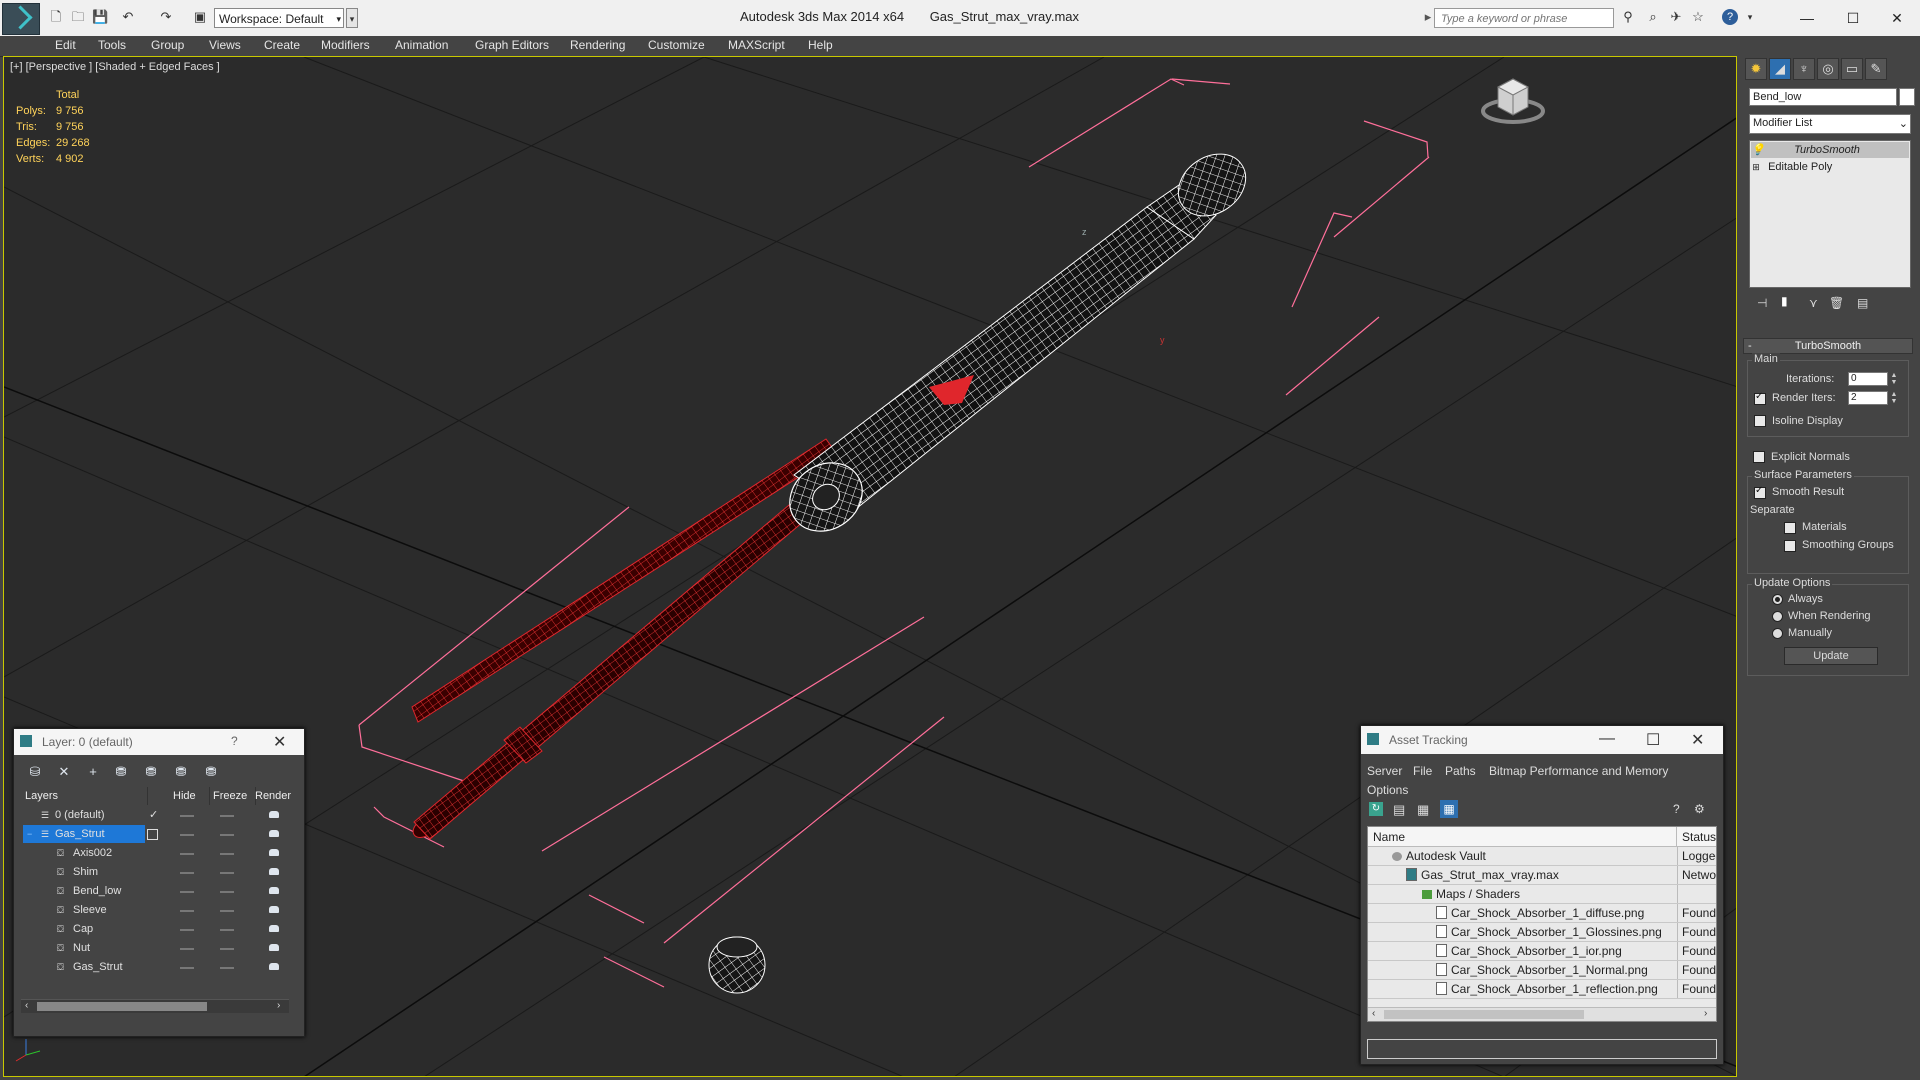  Describe the element at coordinates (1542, 970) in the screenshot. I see `asset-row: Car_Shock_Absorber_1_Normal.png Found` at that location.